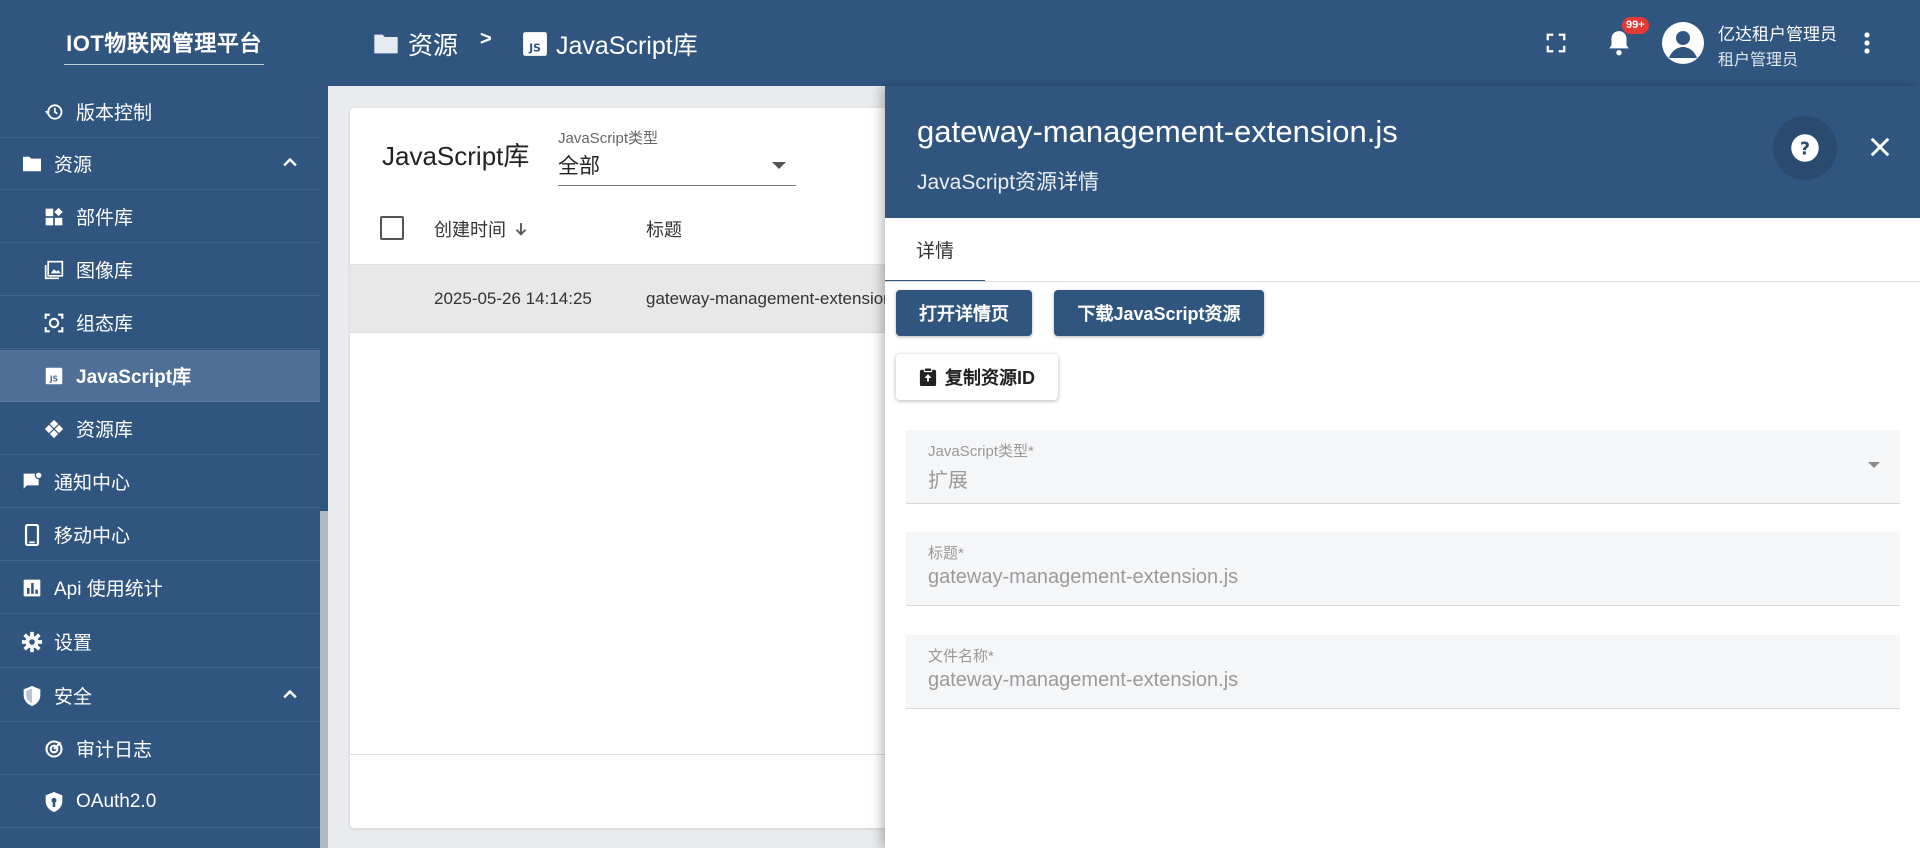 Image resolution: width=1920 pixels, height=848 pixels. Describe the element at coordinates (1403, 569) in the screenshot. I see `title-field: 标题* gateway-management-extension.js` at that location.